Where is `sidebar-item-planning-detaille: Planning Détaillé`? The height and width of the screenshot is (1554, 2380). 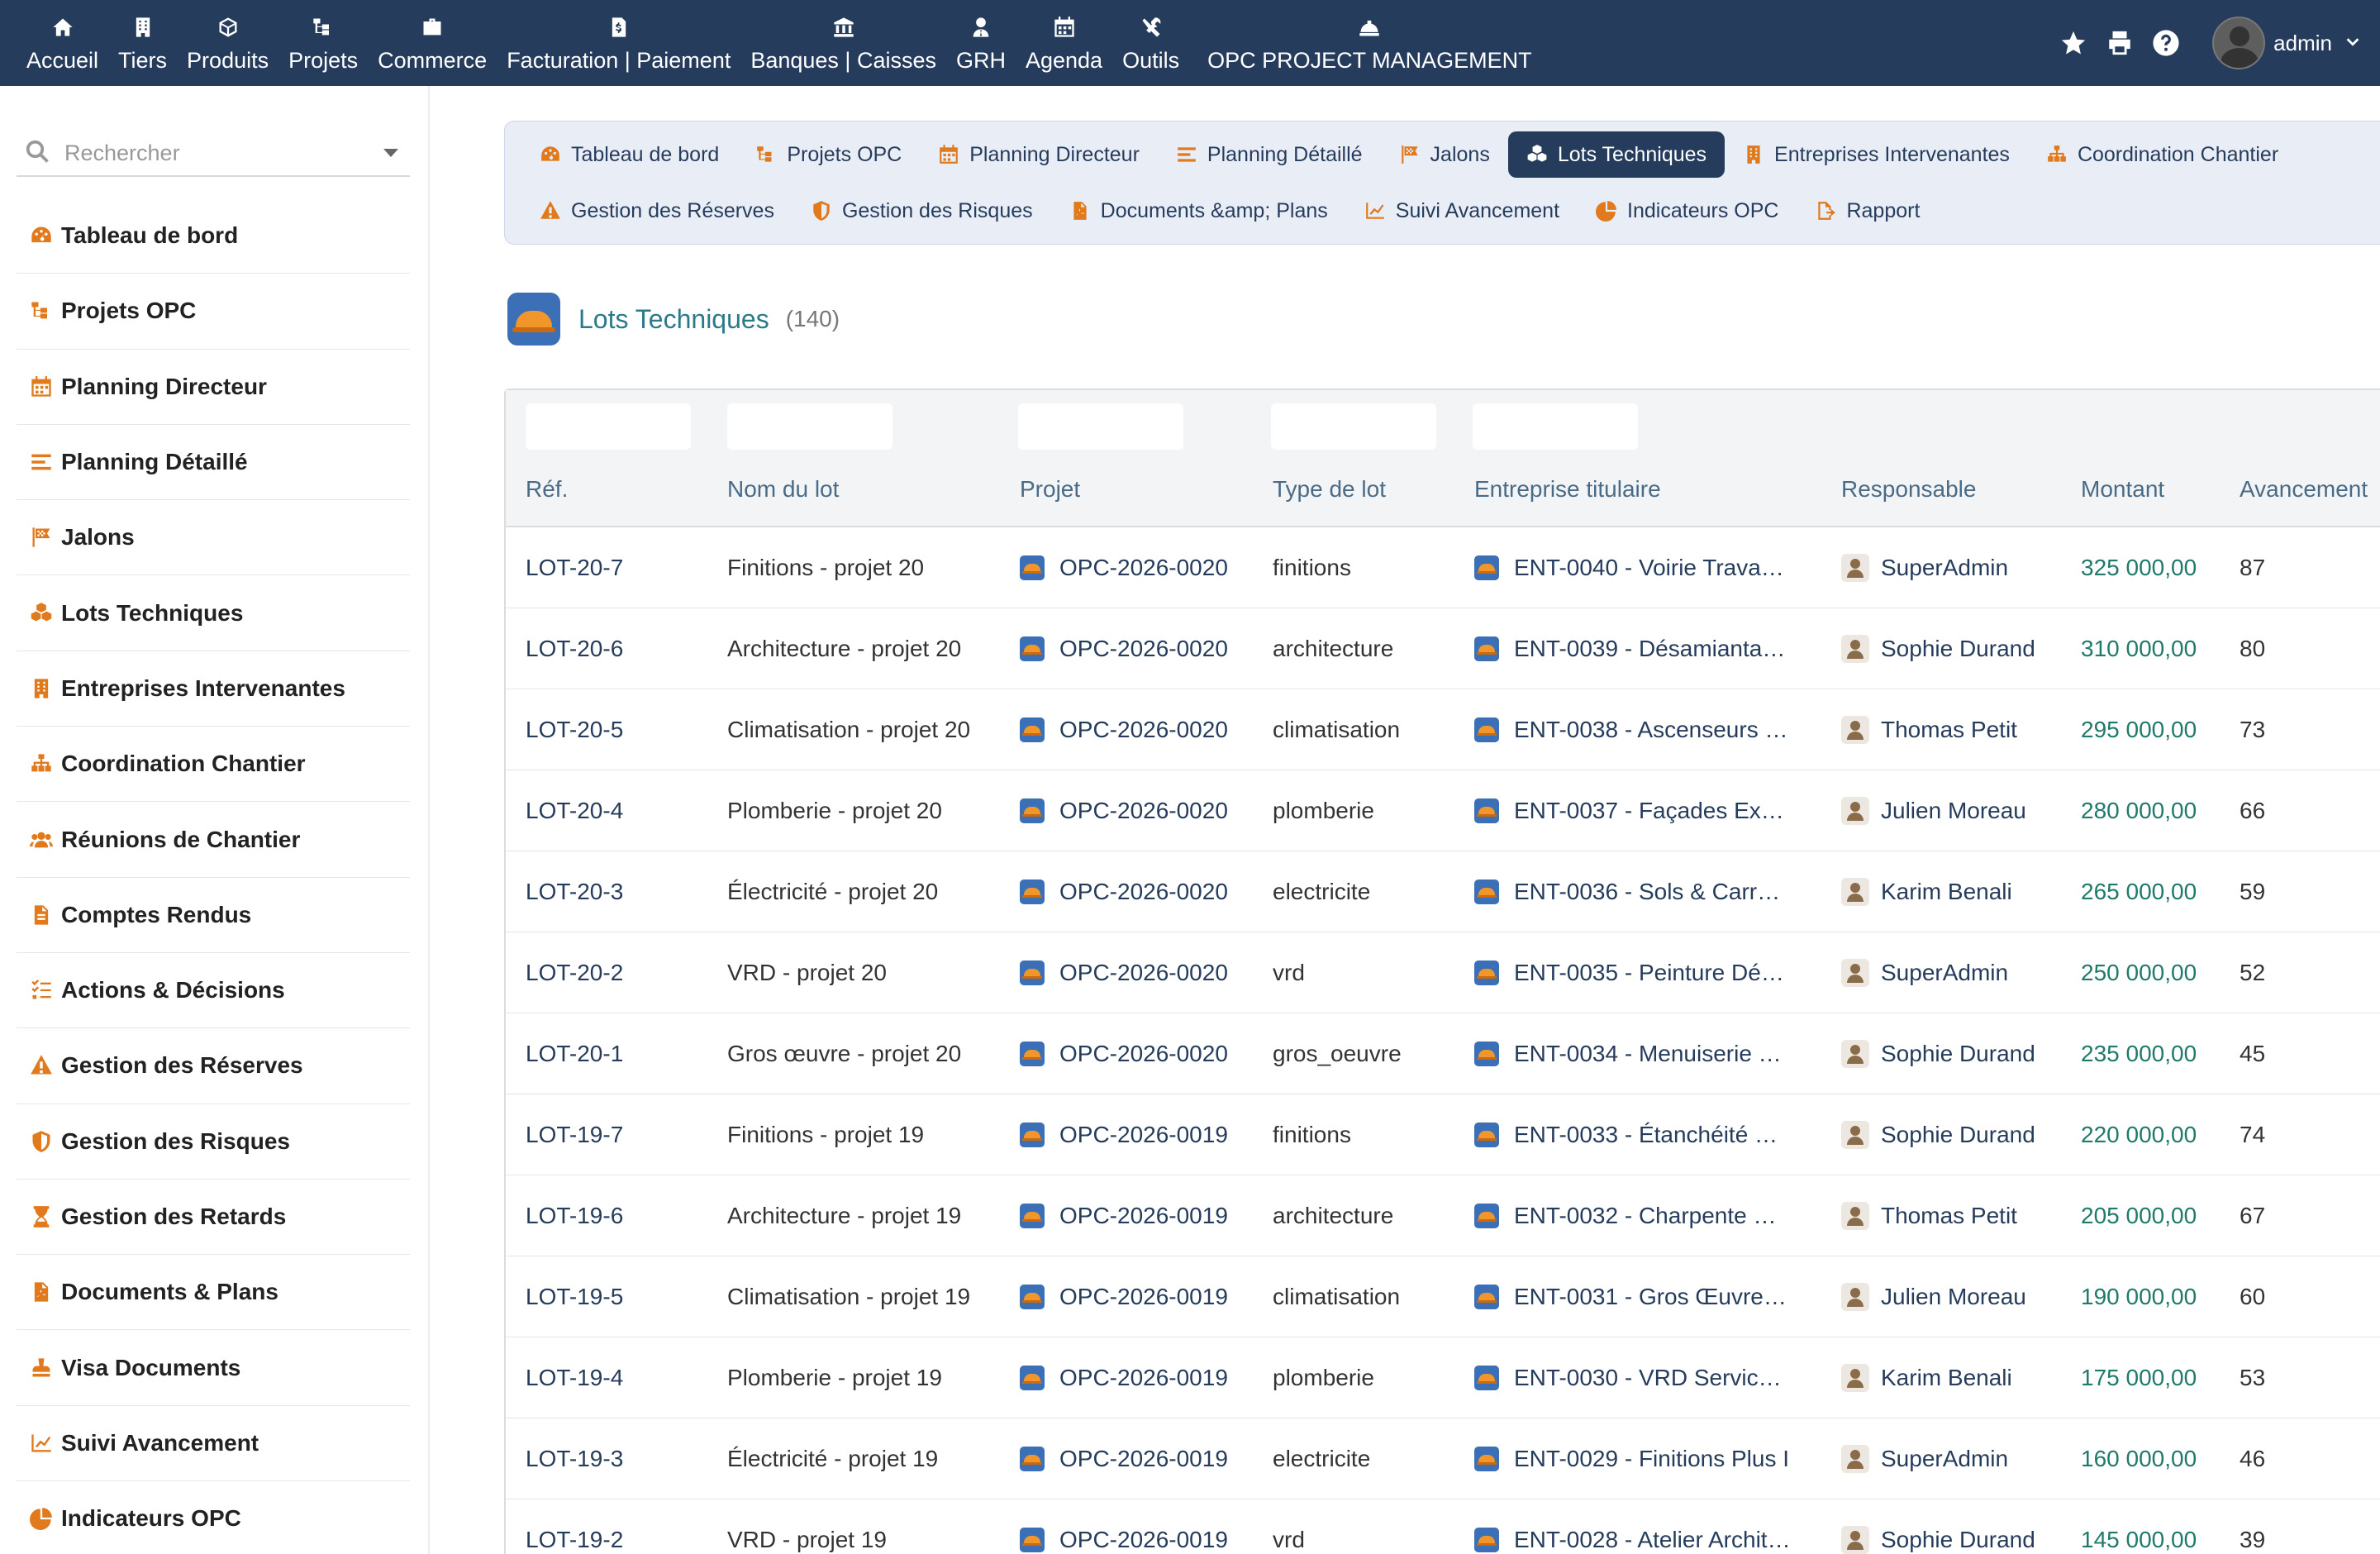 sidebar-item-planning-detaille: Planning Détaillé is located at coordinates (213, 463).